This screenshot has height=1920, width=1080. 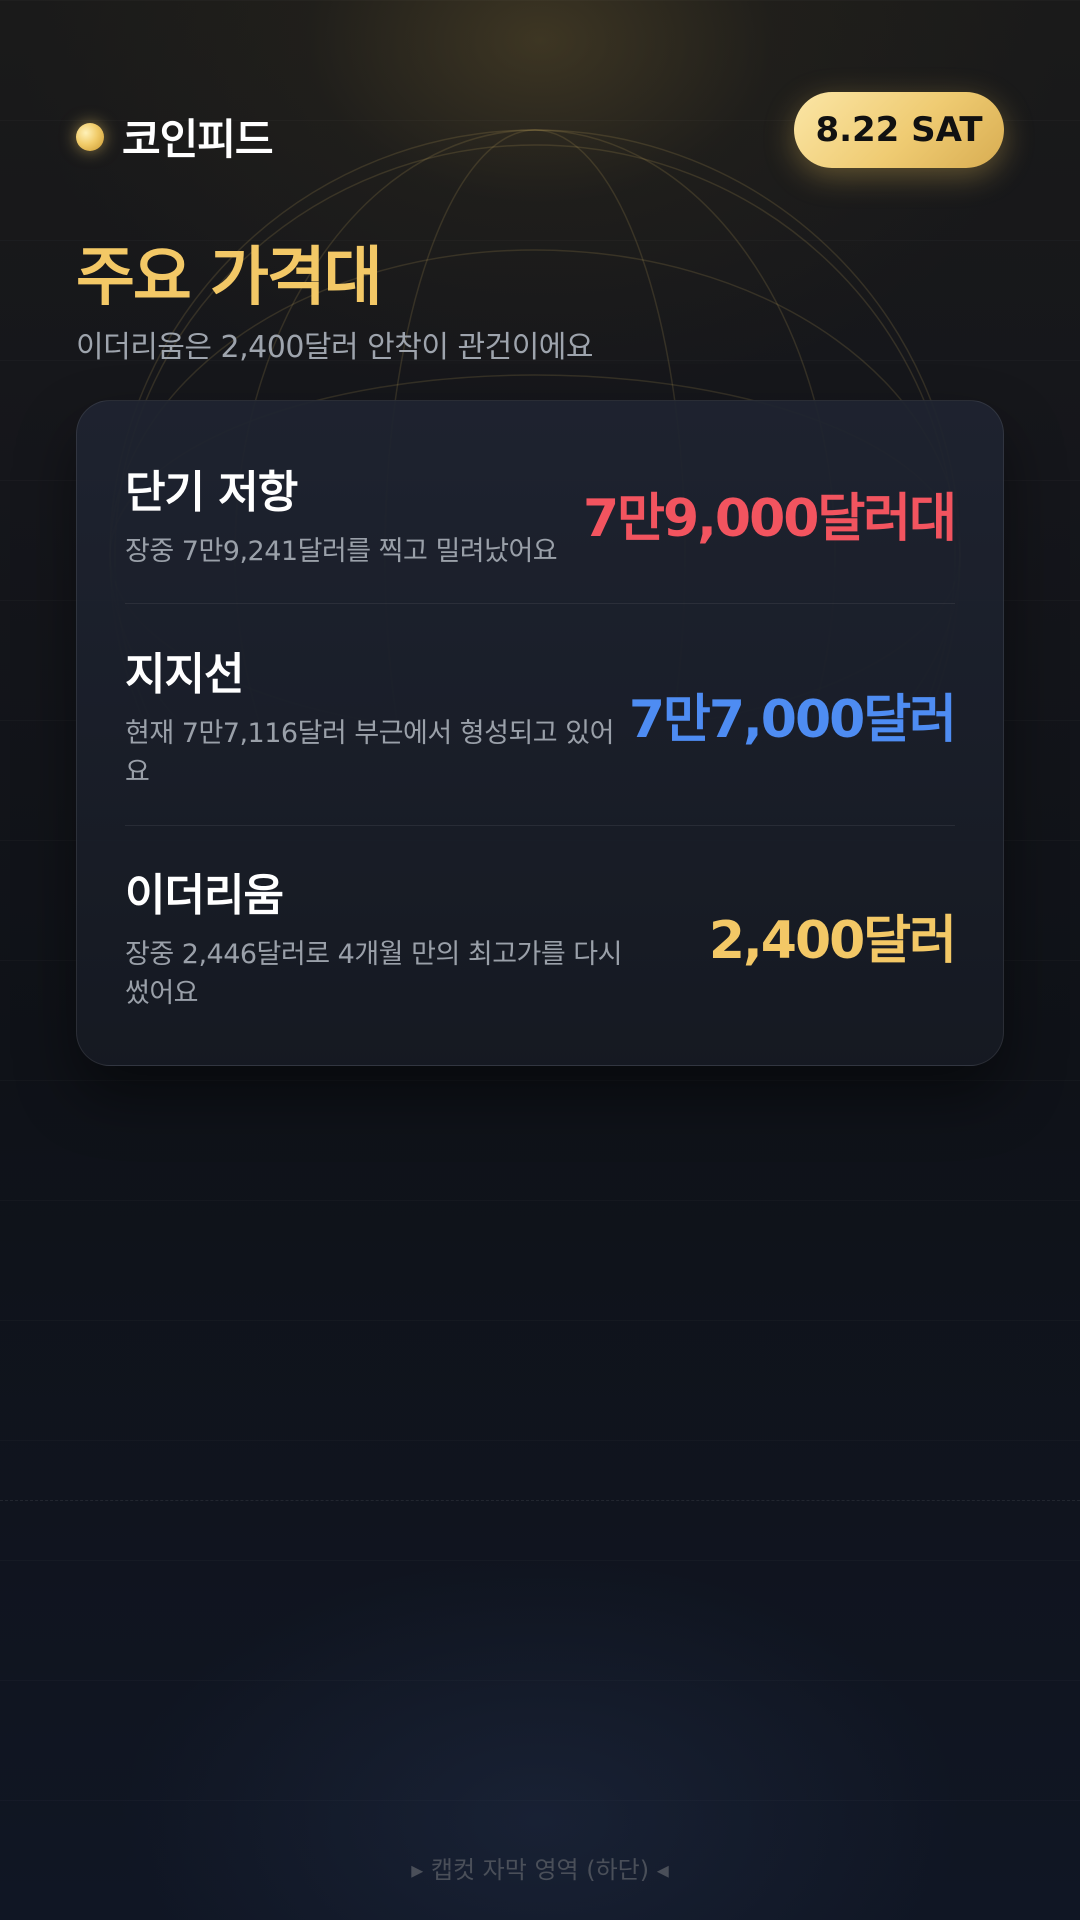 I want to click on brand-logo-dot, so click(x=90, y=136).